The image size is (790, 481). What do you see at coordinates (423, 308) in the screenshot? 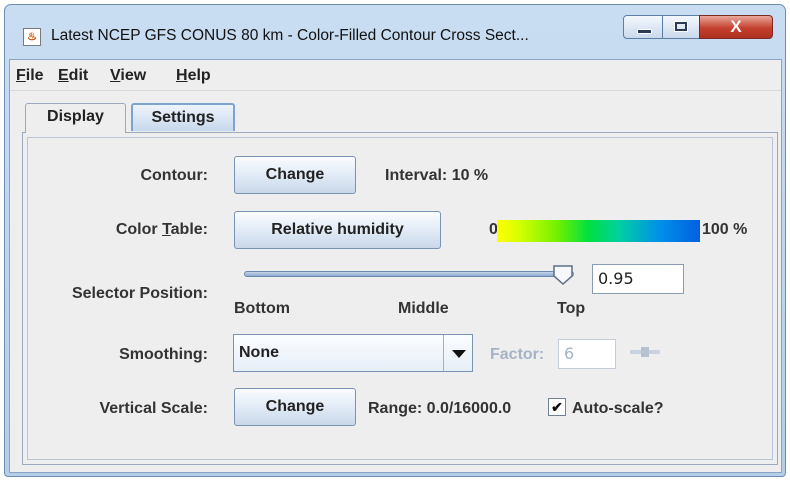
I see `selector-tick-middle: Middle` at bounding box center [423, 308].